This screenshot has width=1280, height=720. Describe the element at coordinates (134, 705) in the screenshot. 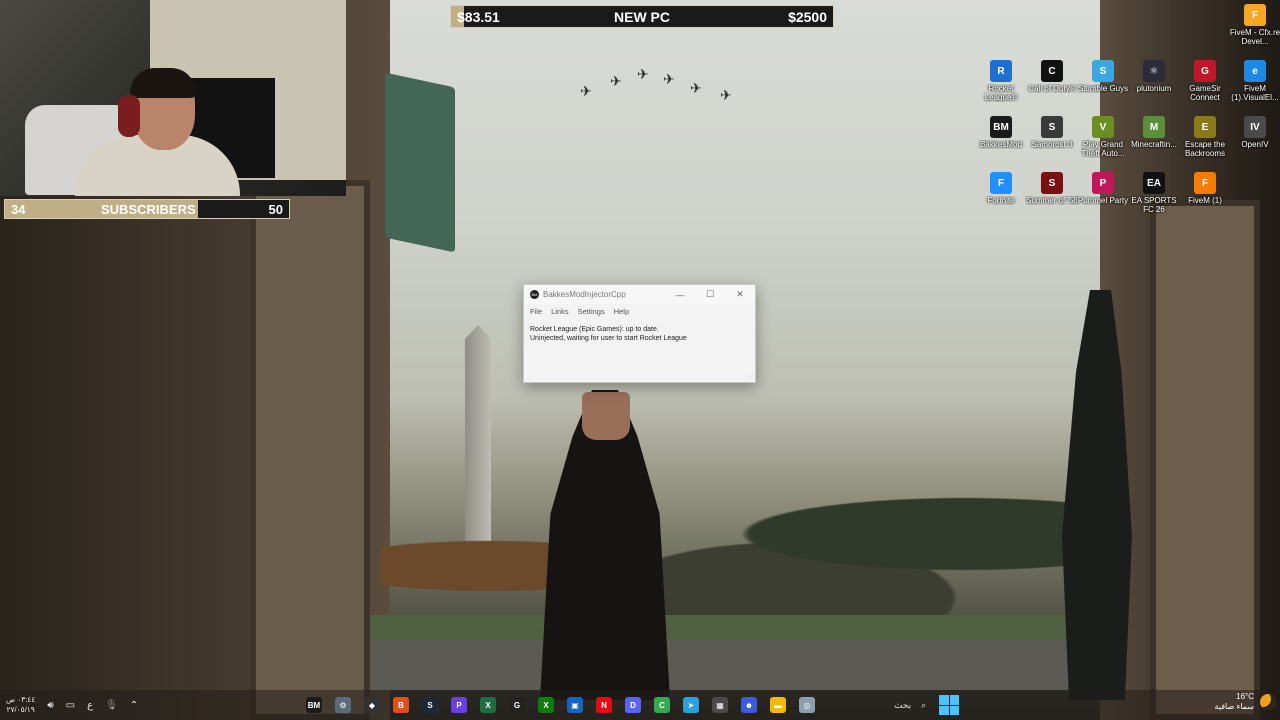

I see `chevron-up-icon: ⌃` at that location.